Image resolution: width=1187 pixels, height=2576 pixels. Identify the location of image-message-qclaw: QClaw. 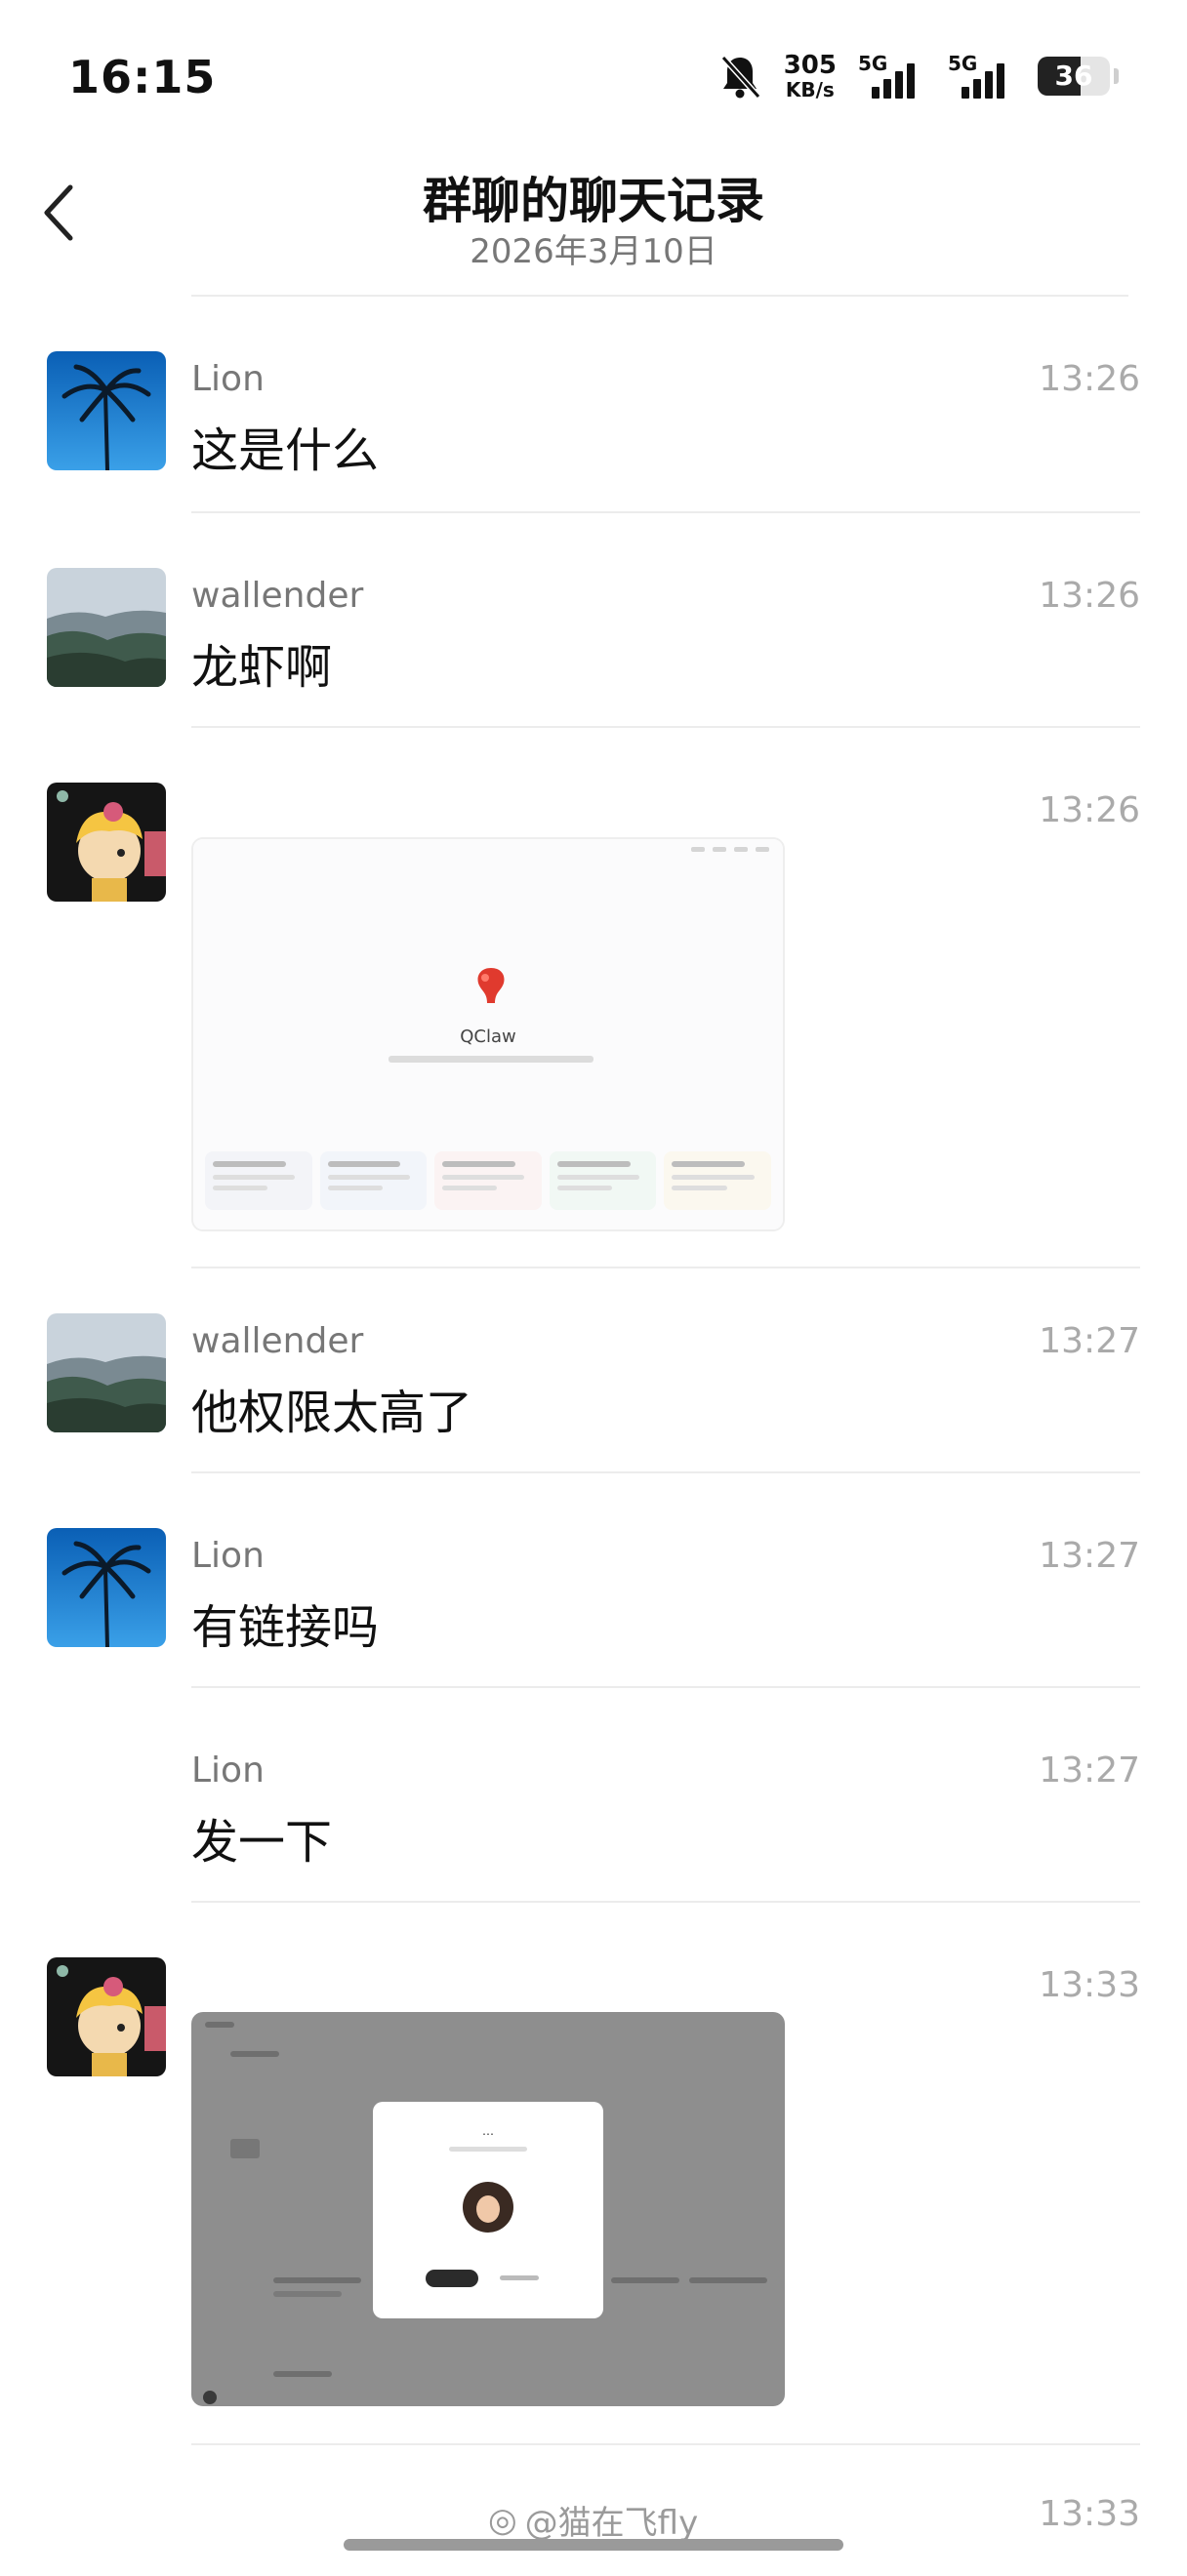
(488, 1034).